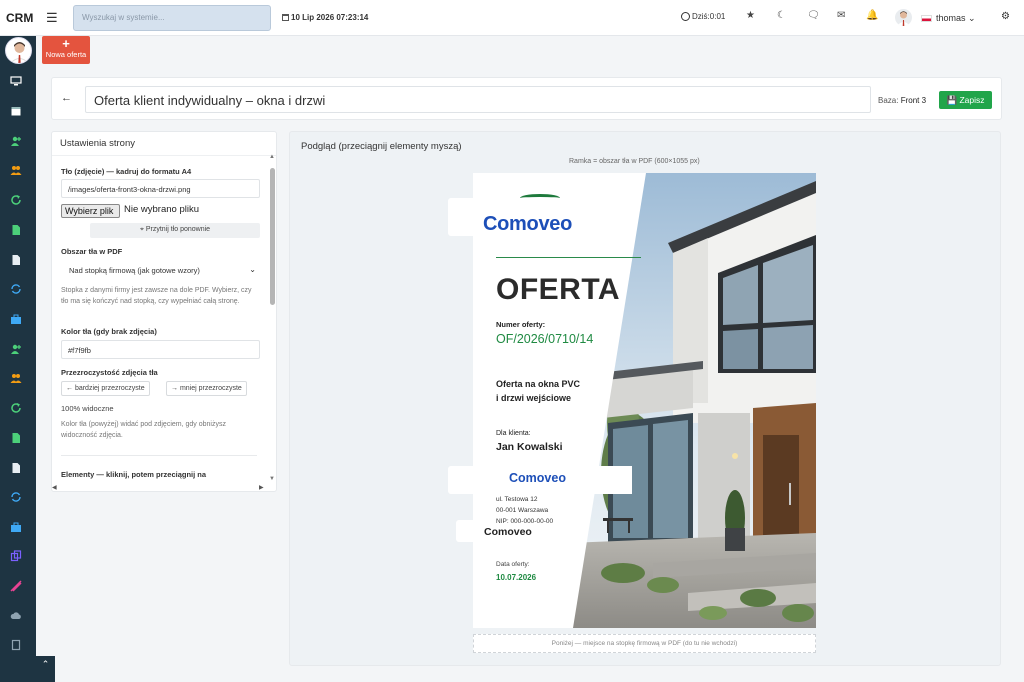  I want to click on sidebar, so click(18, 359).